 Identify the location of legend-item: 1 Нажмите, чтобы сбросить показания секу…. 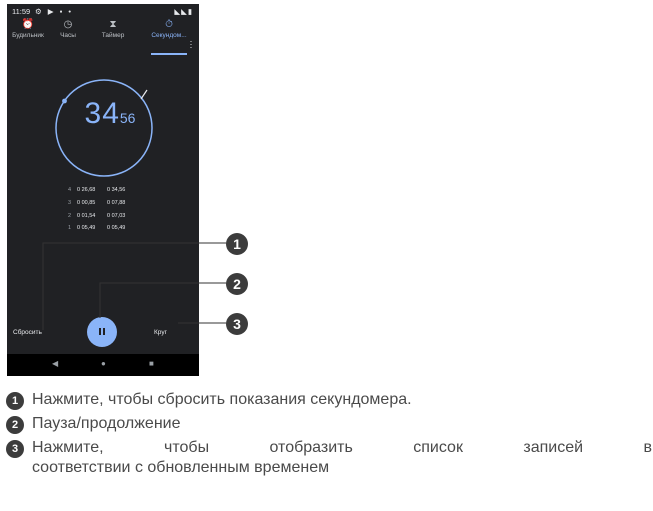
(329, 400).